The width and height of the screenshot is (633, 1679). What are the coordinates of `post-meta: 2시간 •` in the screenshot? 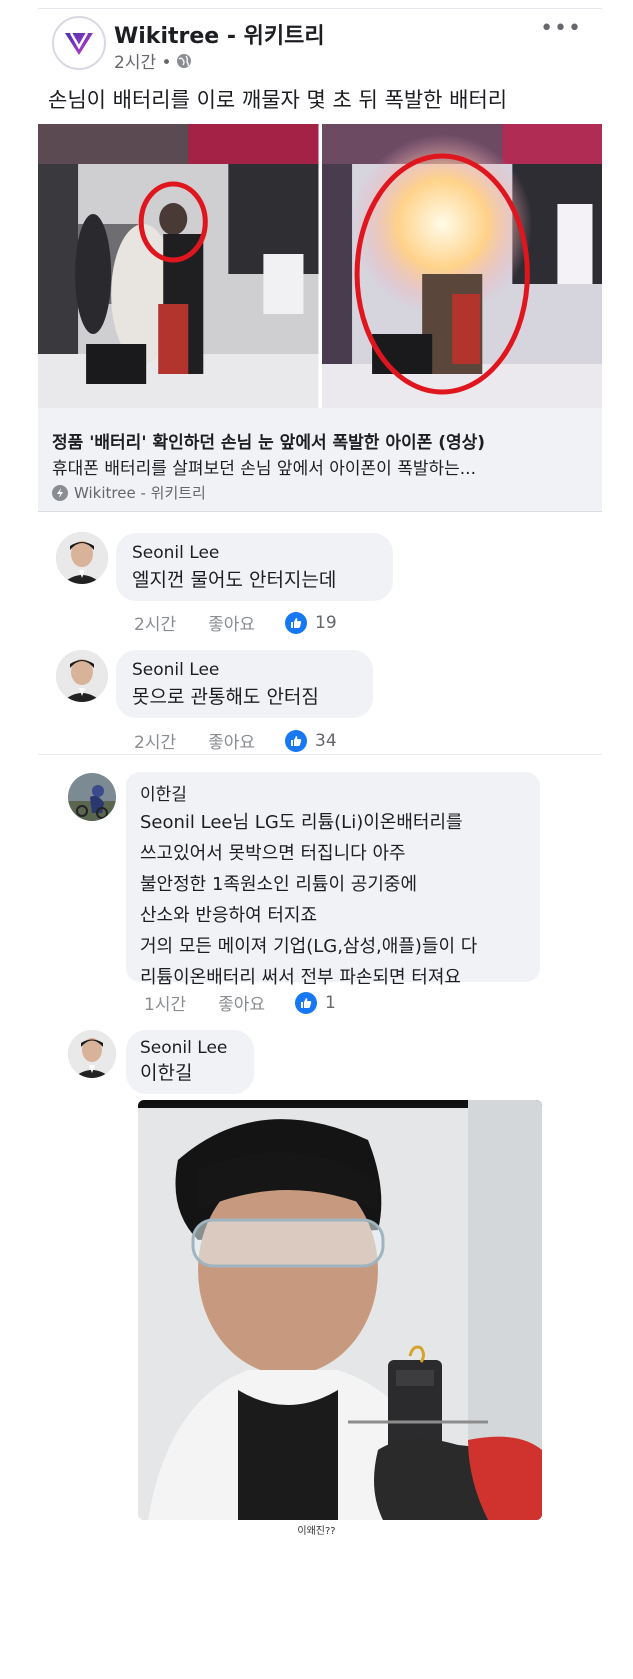 It's located at (153, 60).